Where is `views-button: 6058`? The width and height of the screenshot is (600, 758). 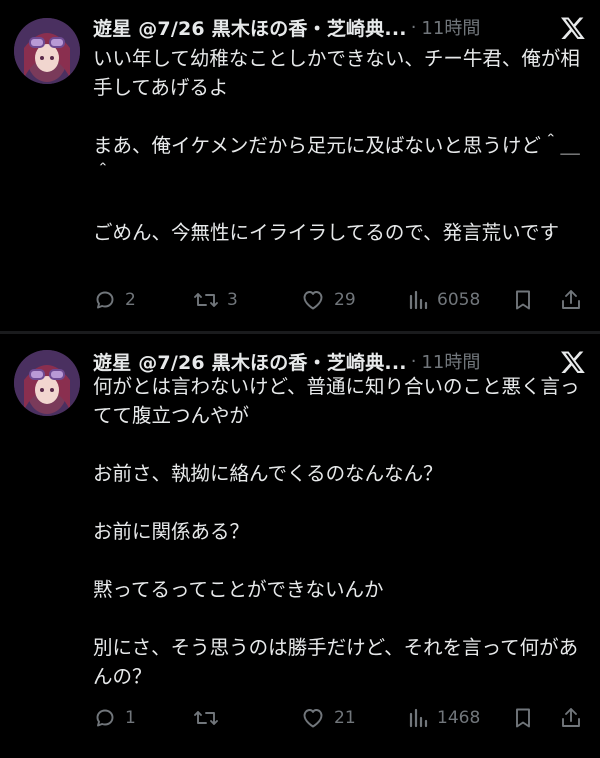
views-button: 6058 is located at coordinates (443, 300).